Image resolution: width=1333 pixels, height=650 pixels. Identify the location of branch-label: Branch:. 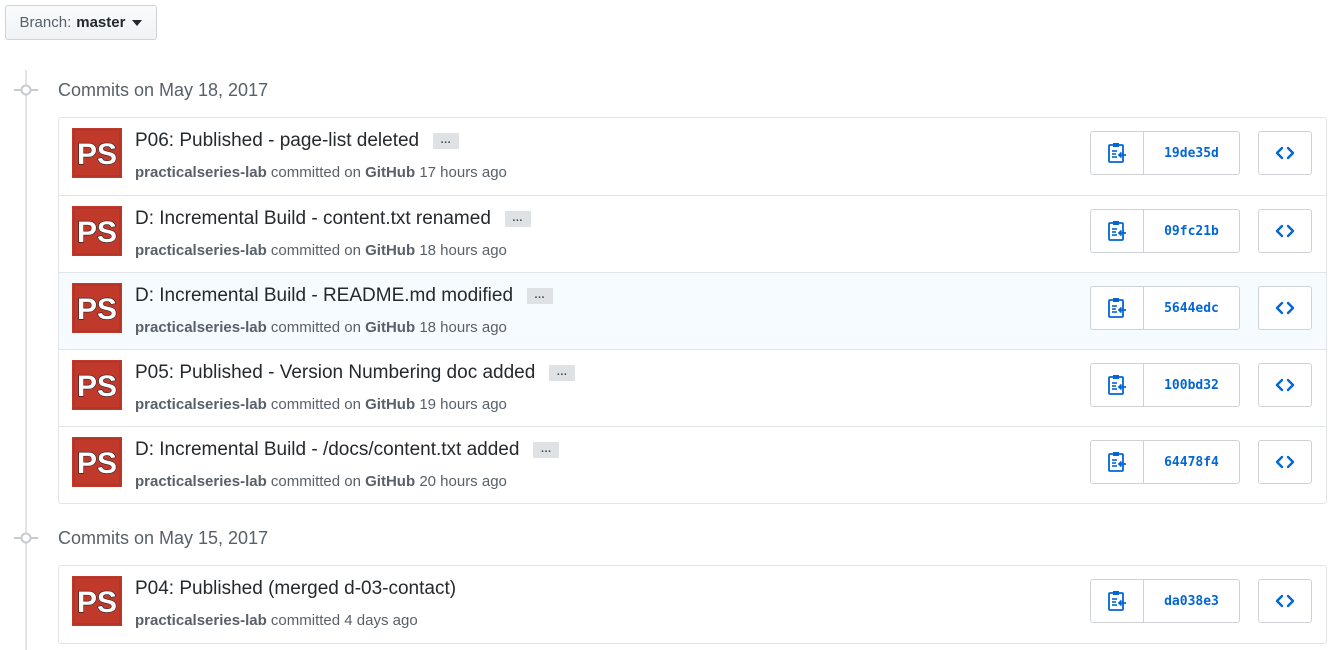
(45, 22).